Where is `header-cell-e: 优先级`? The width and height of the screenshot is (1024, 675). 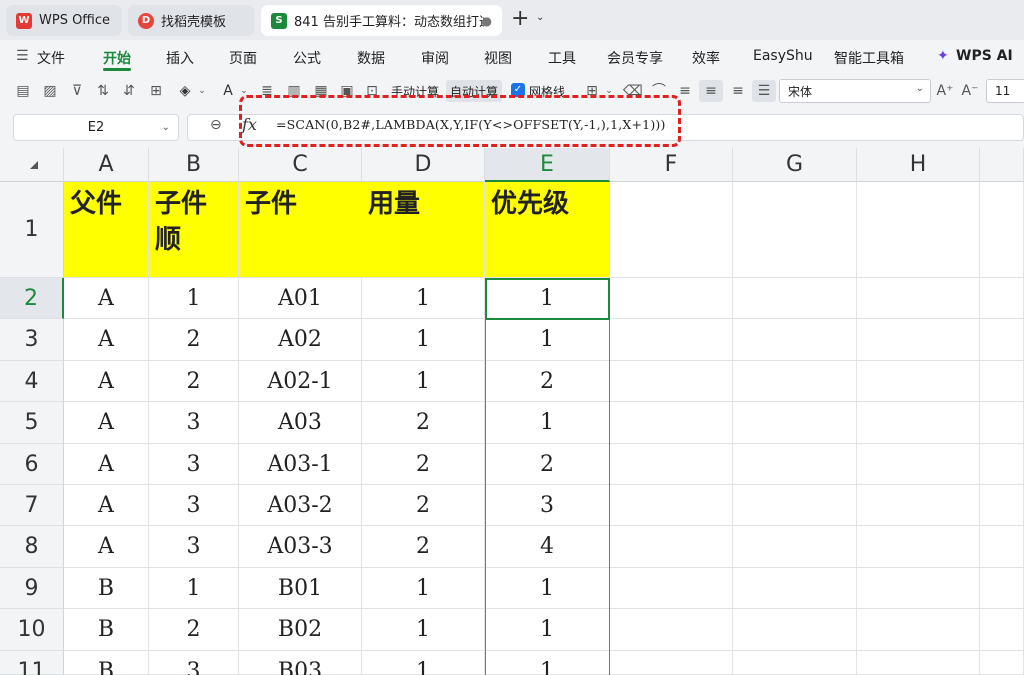
header-cell-e: 优先级 is located at coordinates (547, 230).